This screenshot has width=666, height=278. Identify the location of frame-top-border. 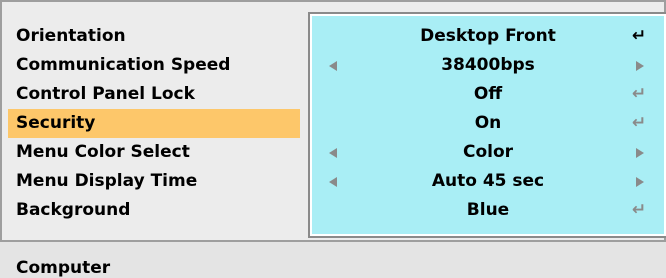
(333, 1).